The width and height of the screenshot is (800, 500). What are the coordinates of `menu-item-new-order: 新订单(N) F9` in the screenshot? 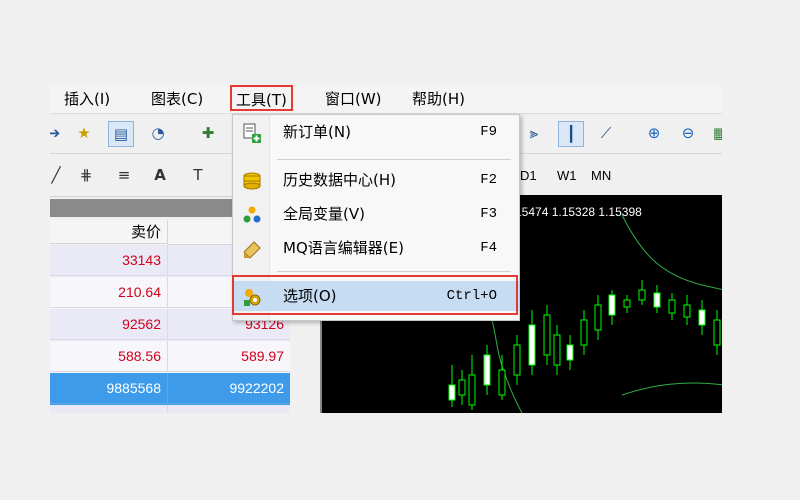 It's located at (376, 132).